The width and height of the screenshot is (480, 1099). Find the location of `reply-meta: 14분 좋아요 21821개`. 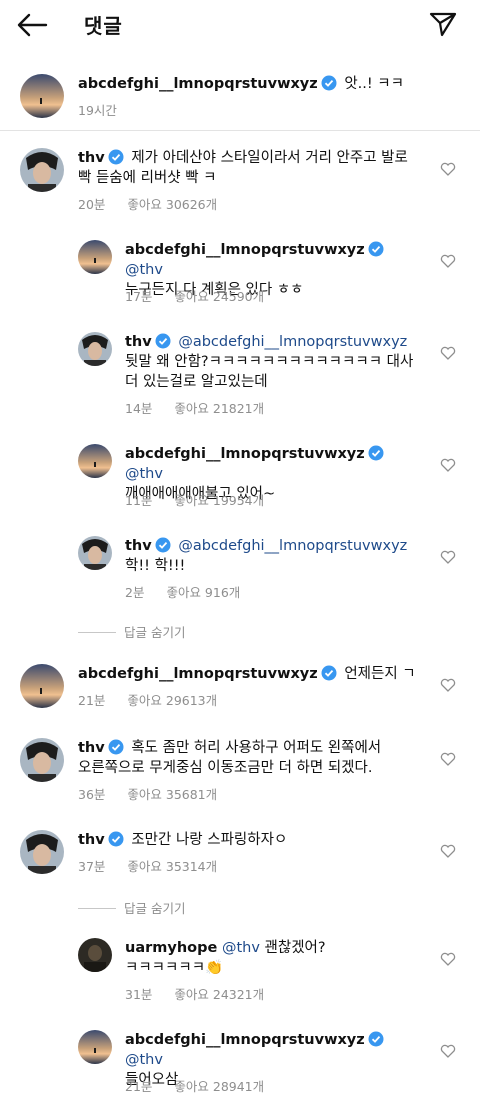

reply-meta: 14분 좋아요 21821개 is located at coordinates (203, 407).